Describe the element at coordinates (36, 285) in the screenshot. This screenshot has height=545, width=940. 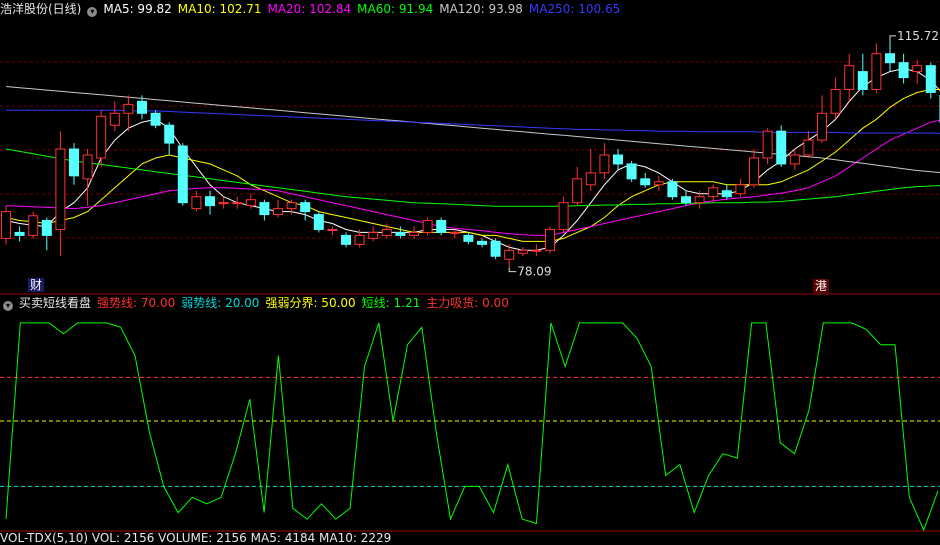
I see `news-tag-left: 财` at that location.